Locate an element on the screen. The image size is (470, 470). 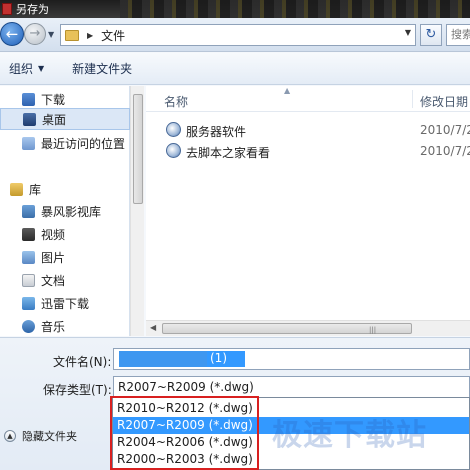
new-folder-button: 新建文件夹 is located at coordinates (102, 68).